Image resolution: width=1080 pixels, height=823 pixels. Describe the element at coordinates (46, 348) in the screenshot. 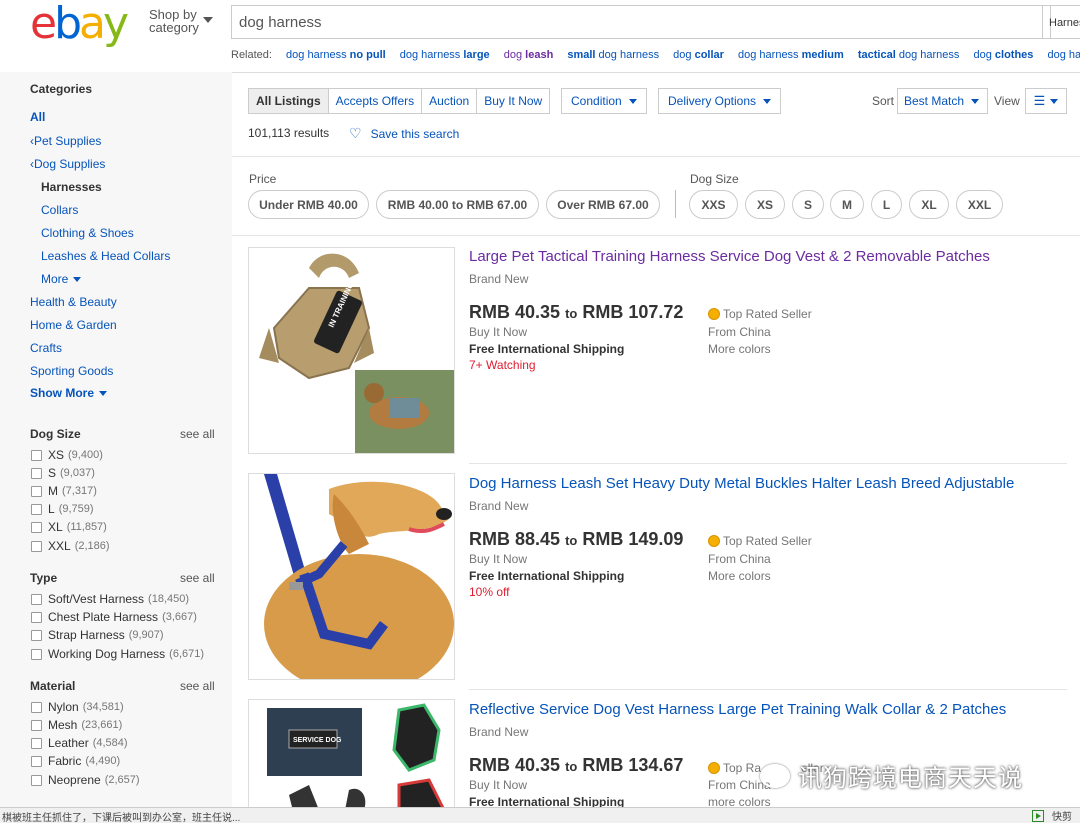

I see `category-crafts: Crafts` at that location.